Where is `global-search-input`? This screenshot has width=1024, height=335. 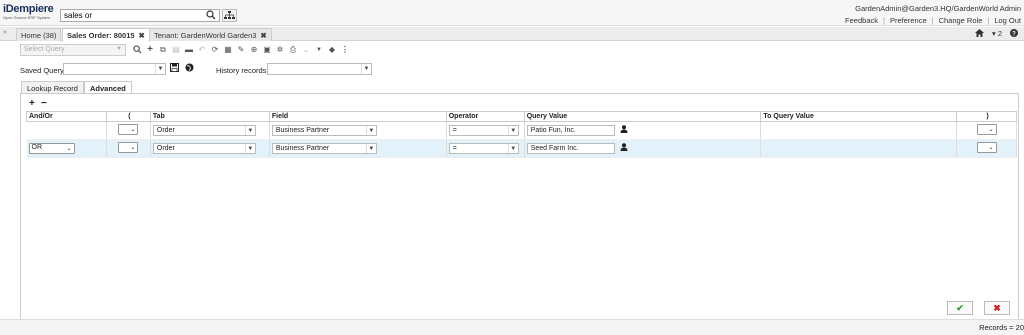 global-search-input is located at coordinates (134, 15).